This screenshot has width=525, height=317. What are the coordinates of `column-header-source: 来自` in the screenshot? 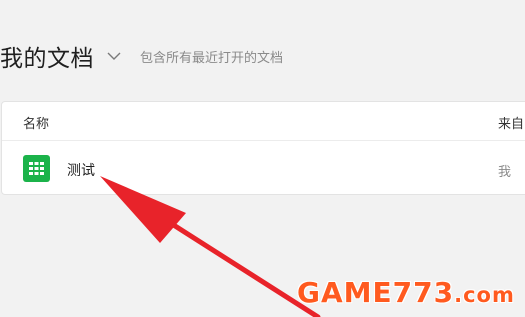 It's located at (511, 122).